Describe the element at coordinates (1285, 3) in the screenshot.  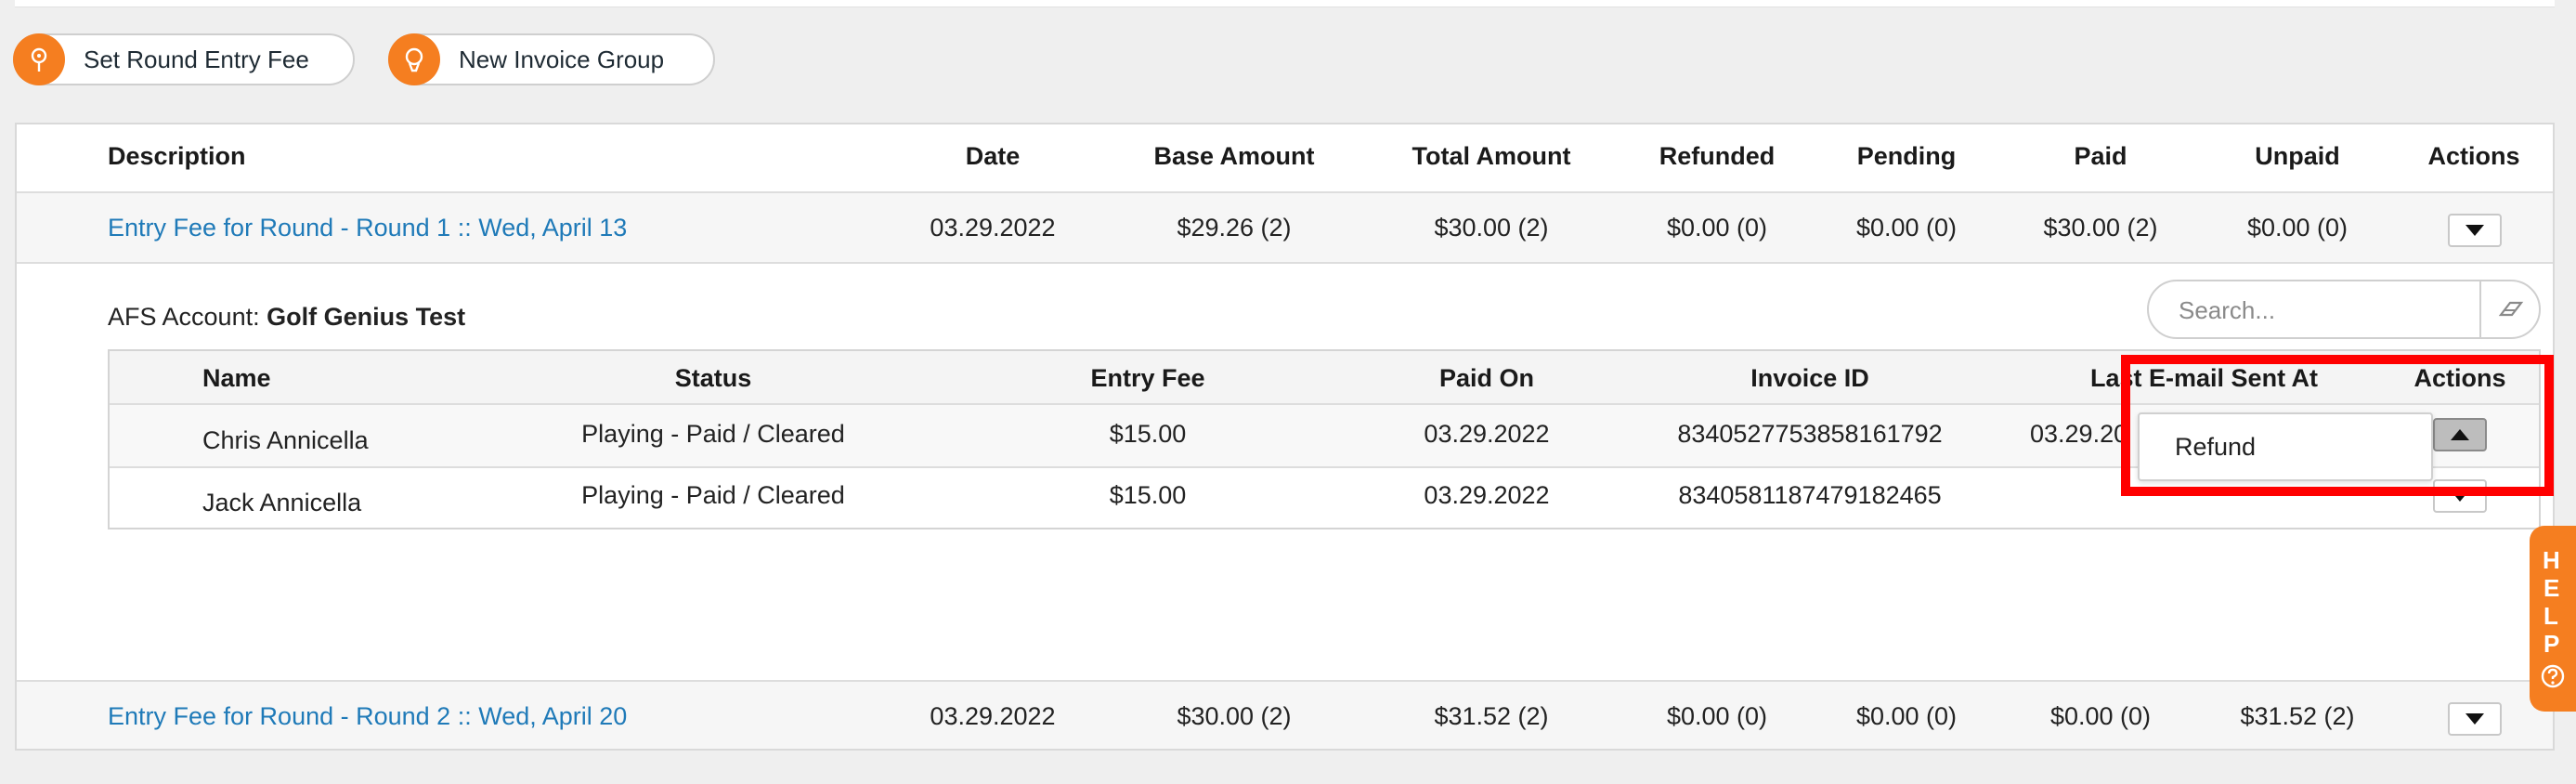
I see `top-strip` at that location.